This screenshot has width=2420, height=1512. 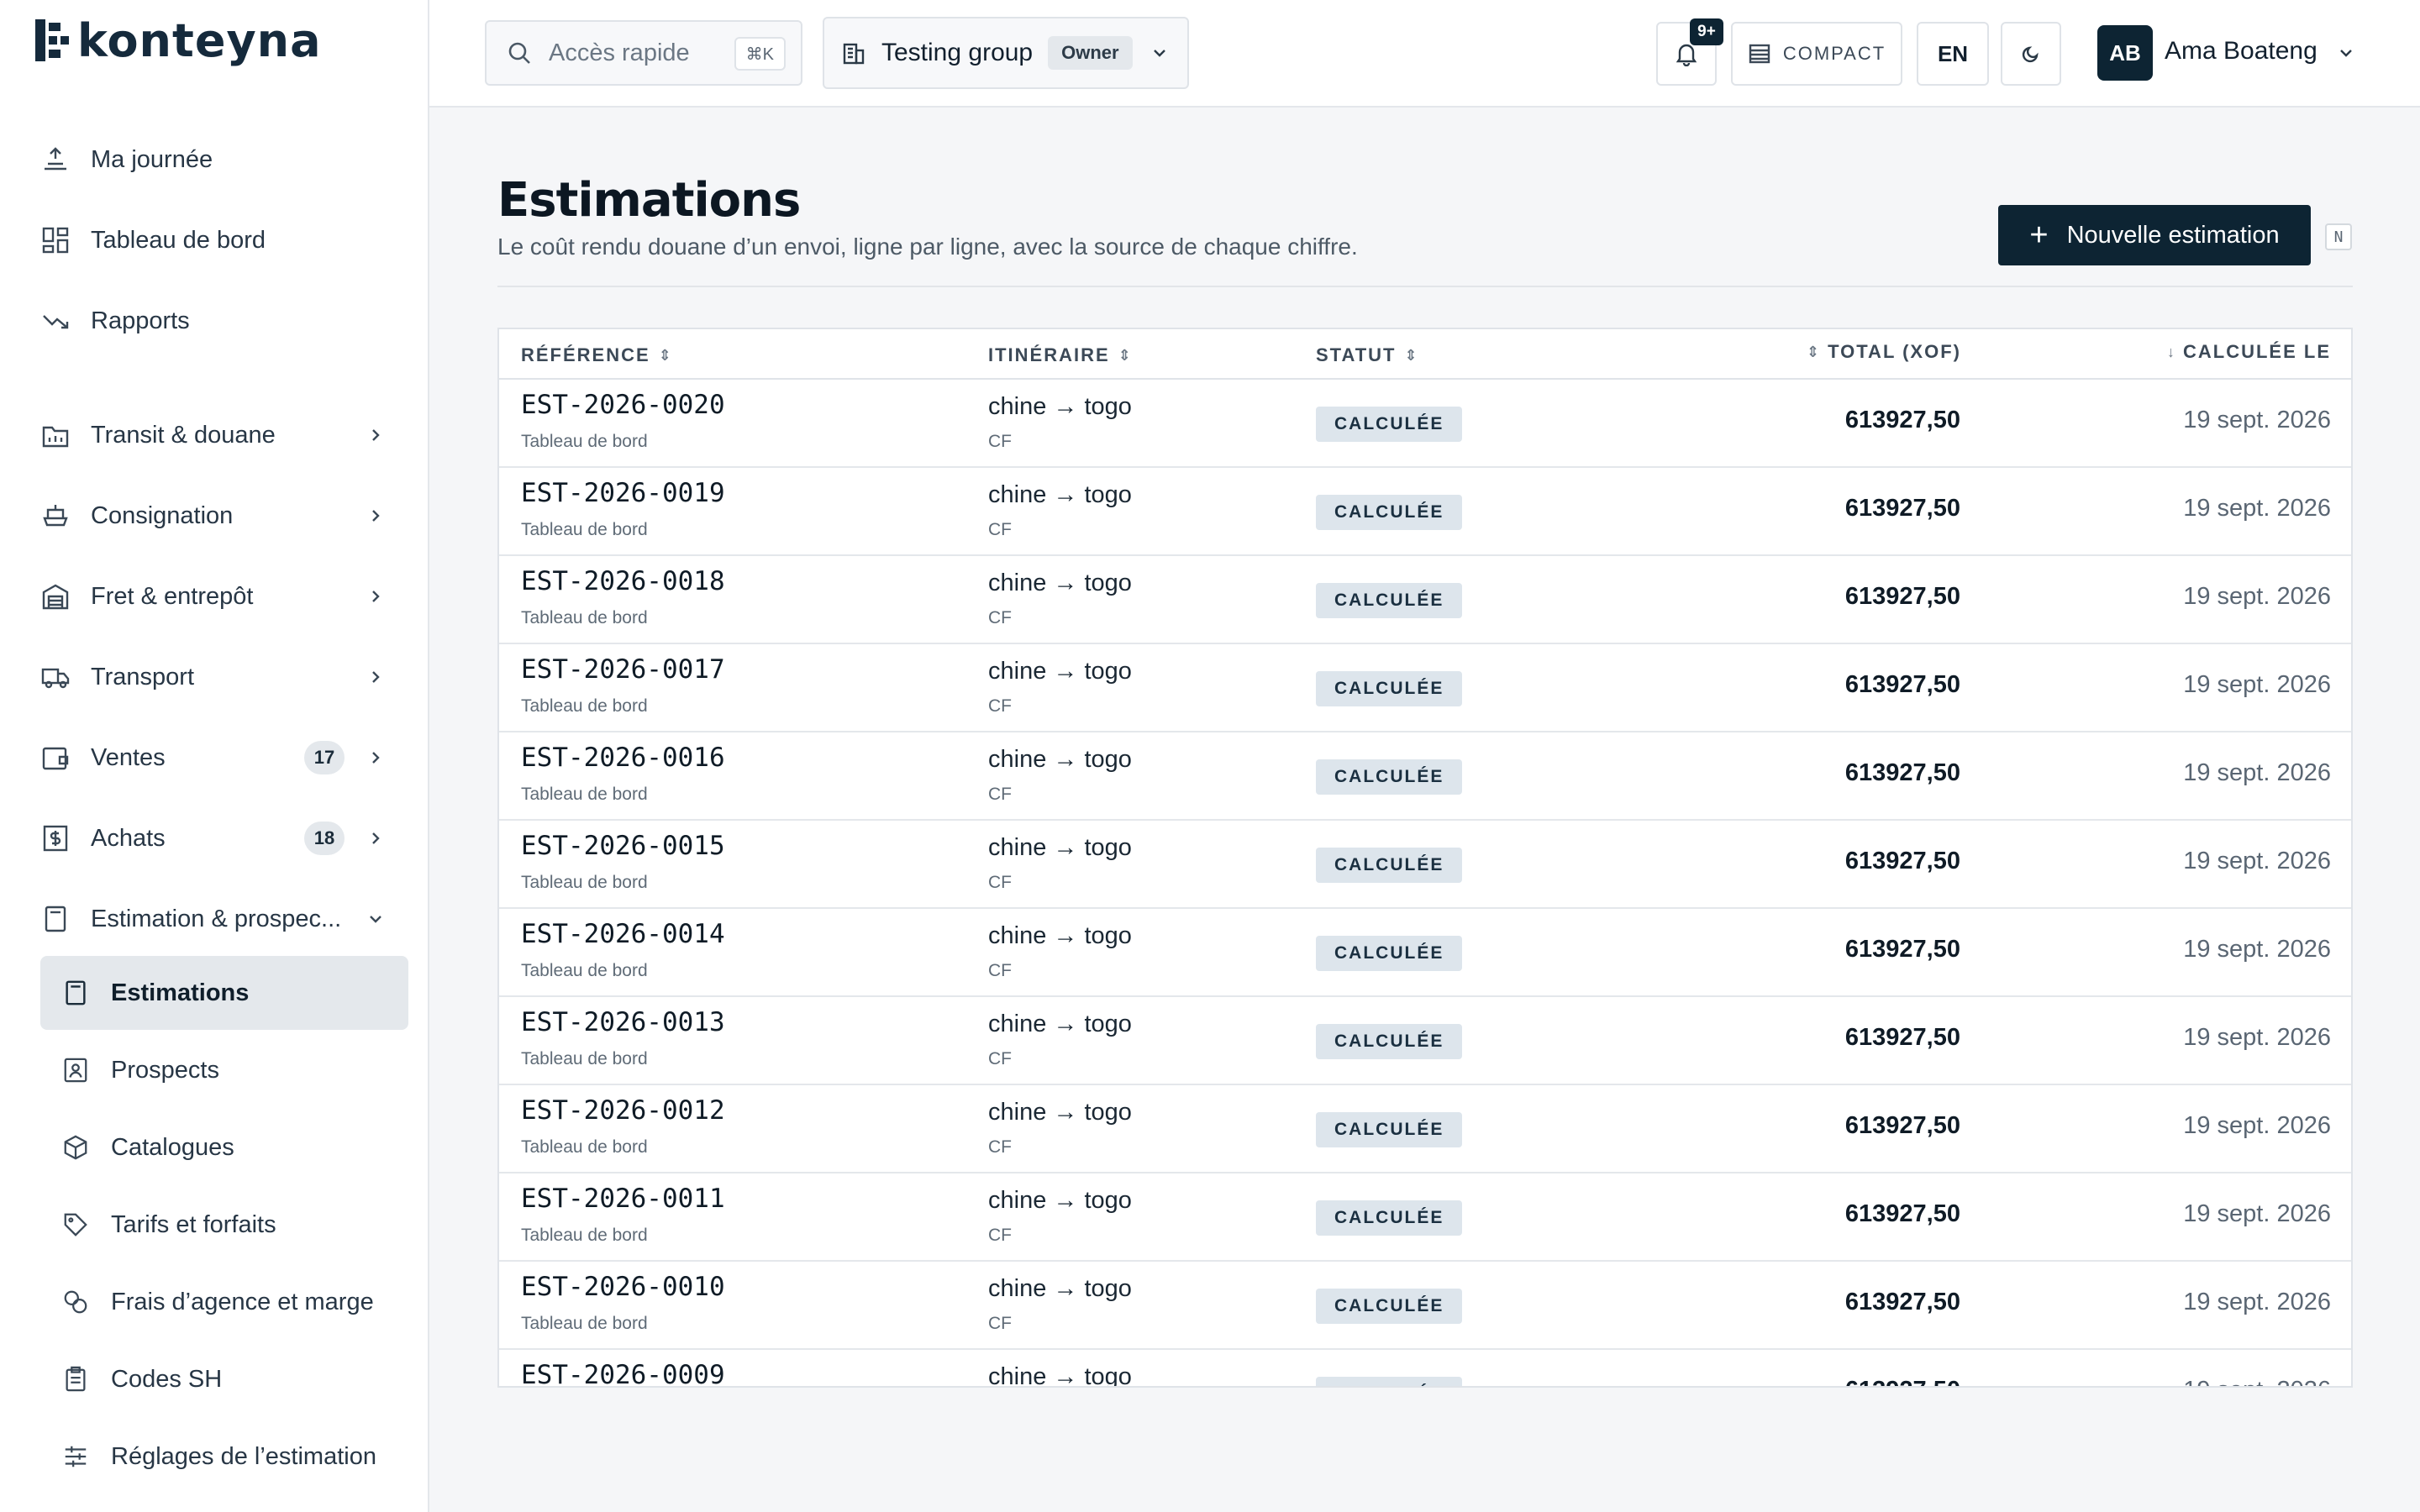 What do you see at coordinates (623, 1199) in the screenshot?
I see `estimation-reference: EST-2026-0011` at bounding box center [623, 1199].